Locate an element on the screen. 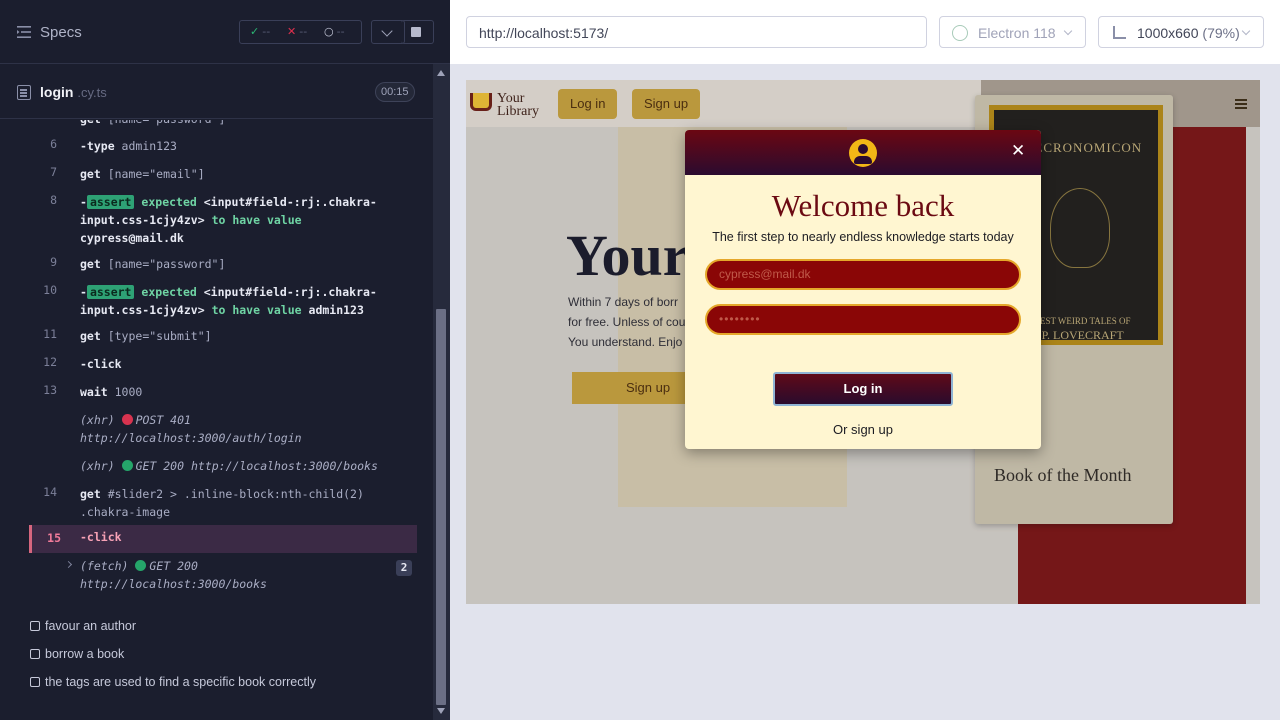  active-command-row: 15 -click is located at coordinates (223, 539).